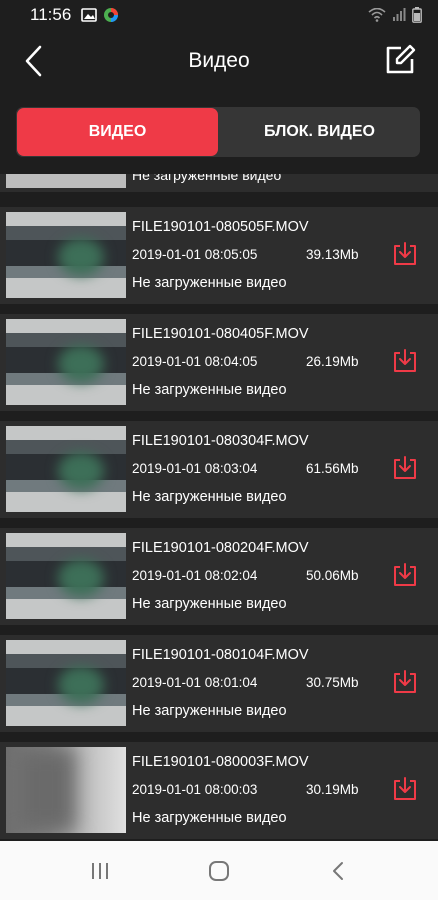 The image size is (438, 900). I want to click on edit-icon, so click(401, 59).